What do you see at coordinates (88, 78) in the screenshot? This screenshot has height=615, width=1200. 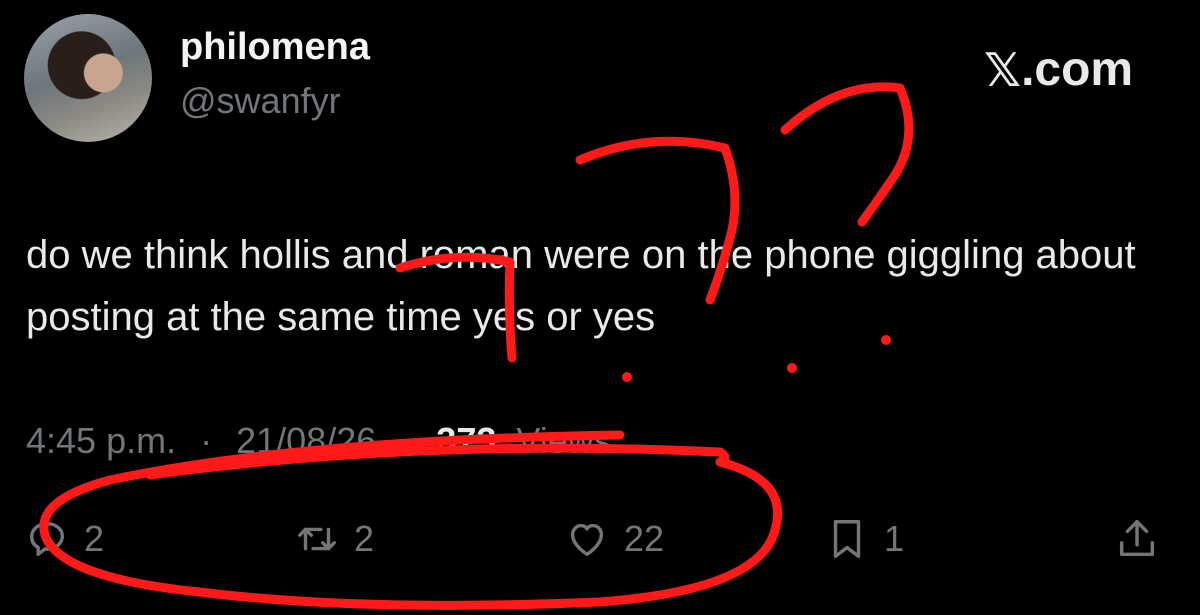 I see `avatar` at bounding box center [88, 78].